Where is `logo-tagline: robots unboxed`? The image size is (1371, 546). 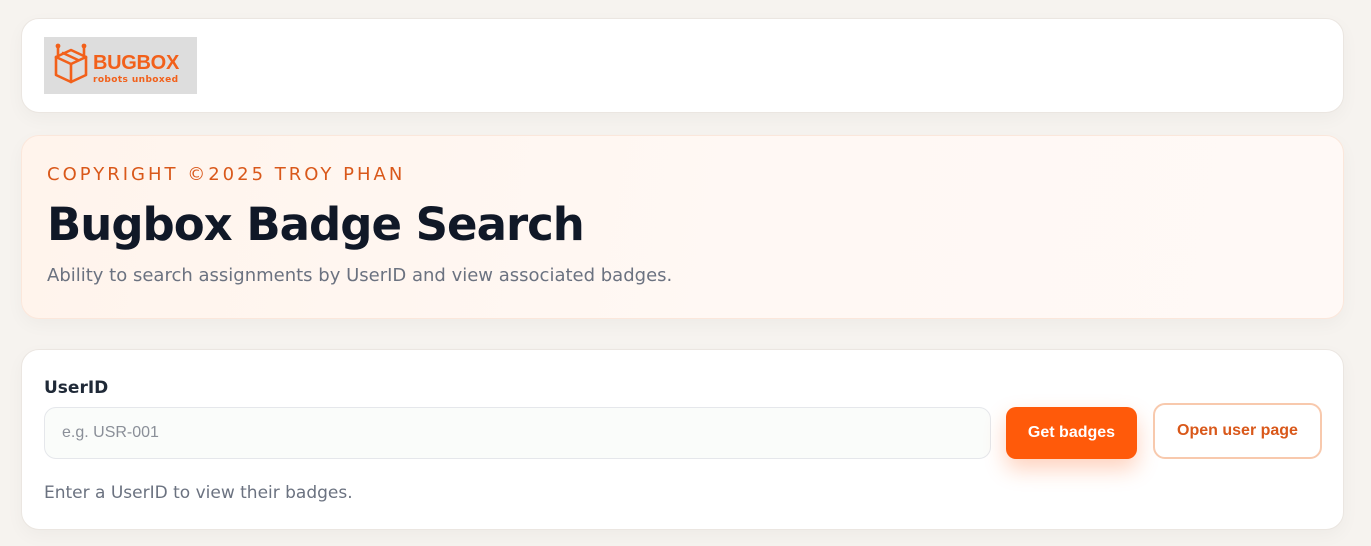 logo-tagline: robots unboxed is located at coordinates (136, 80).